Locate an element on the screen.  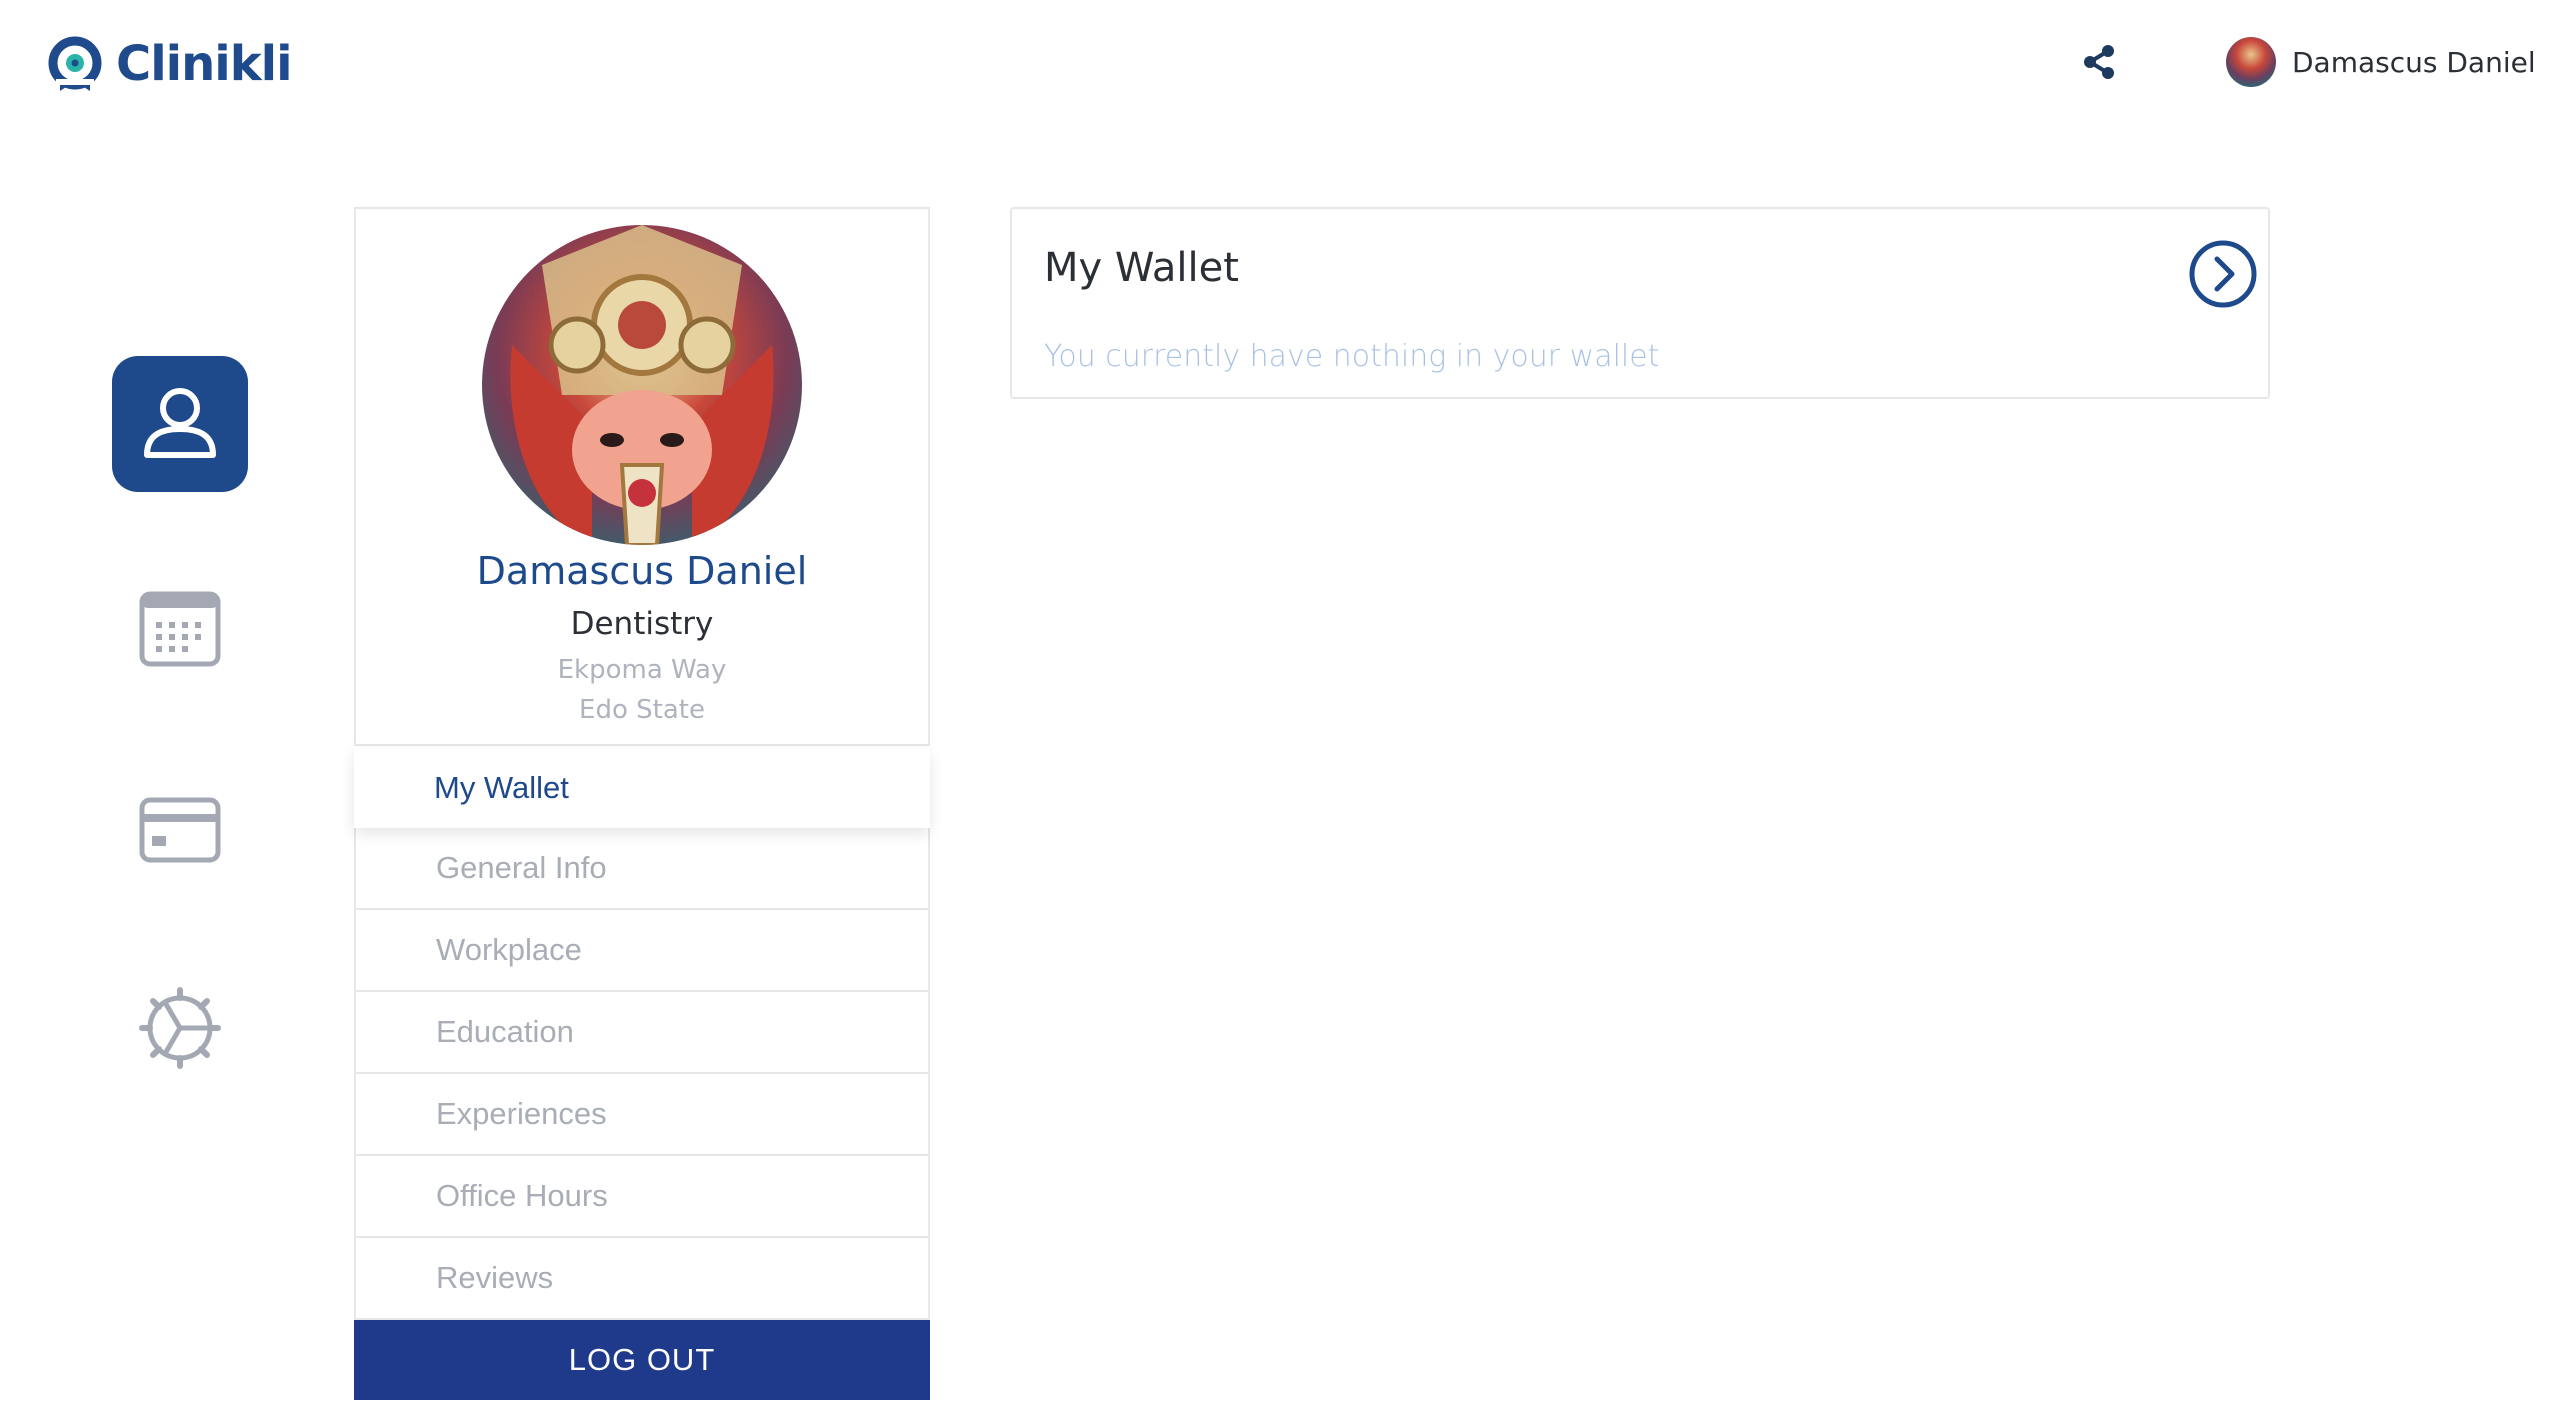
user-icon is located at coordinates (180, 423).